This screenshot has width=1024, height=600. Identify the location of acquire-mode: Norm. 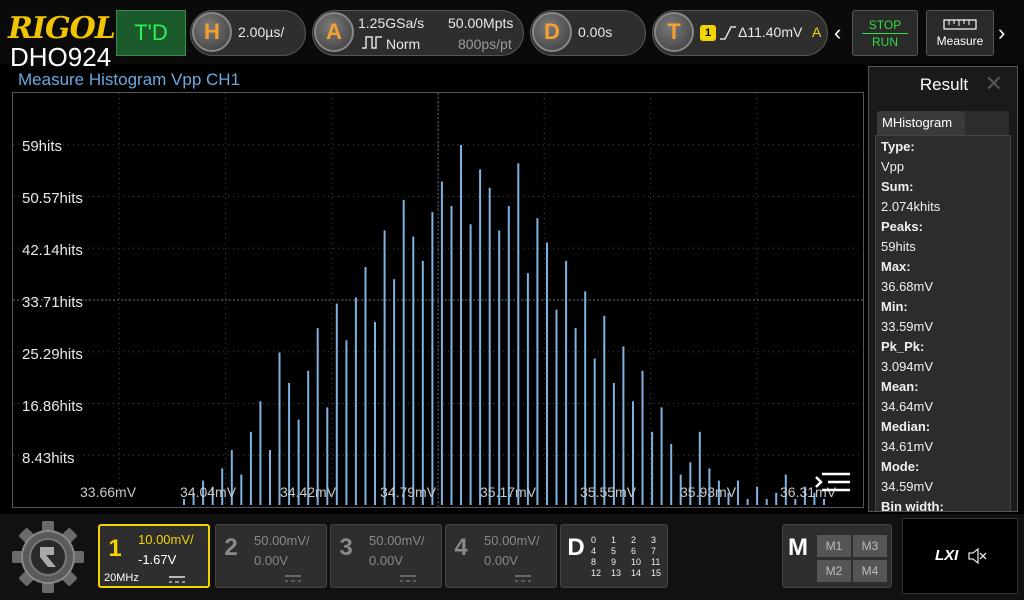
(403, 44).